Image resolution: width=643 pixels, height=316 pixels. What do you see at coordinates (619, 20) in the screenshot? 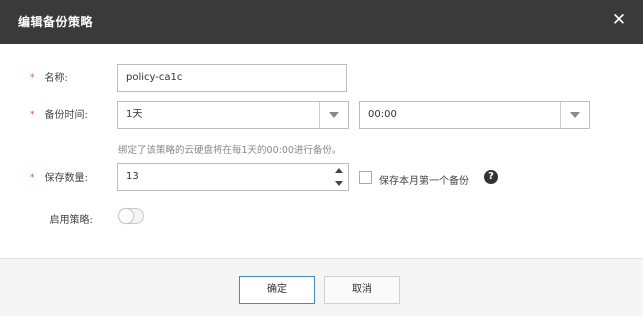
I see `close-icon: ✕` at bounding box center [619, 20].